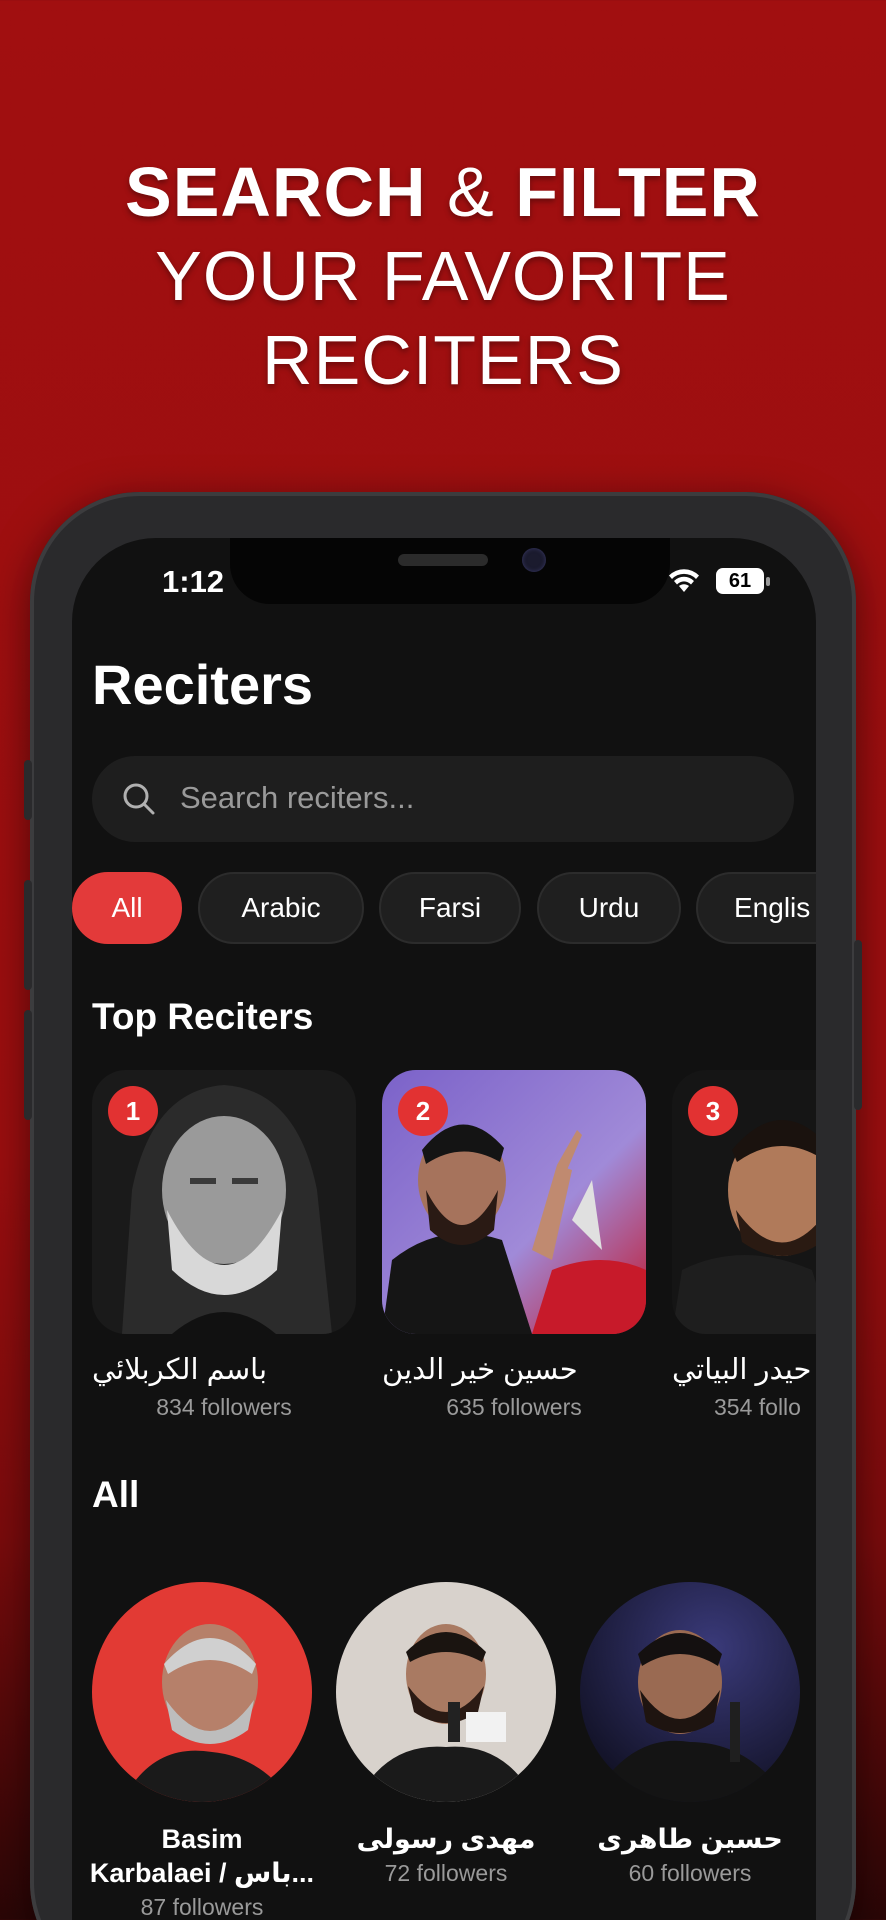 Image resolution: width=886 pixels, height=1920 pixels. What do you see at coordinates (443, 560) in the screenshot?
I see `speaker-grille` at bounding box center [443, 560].